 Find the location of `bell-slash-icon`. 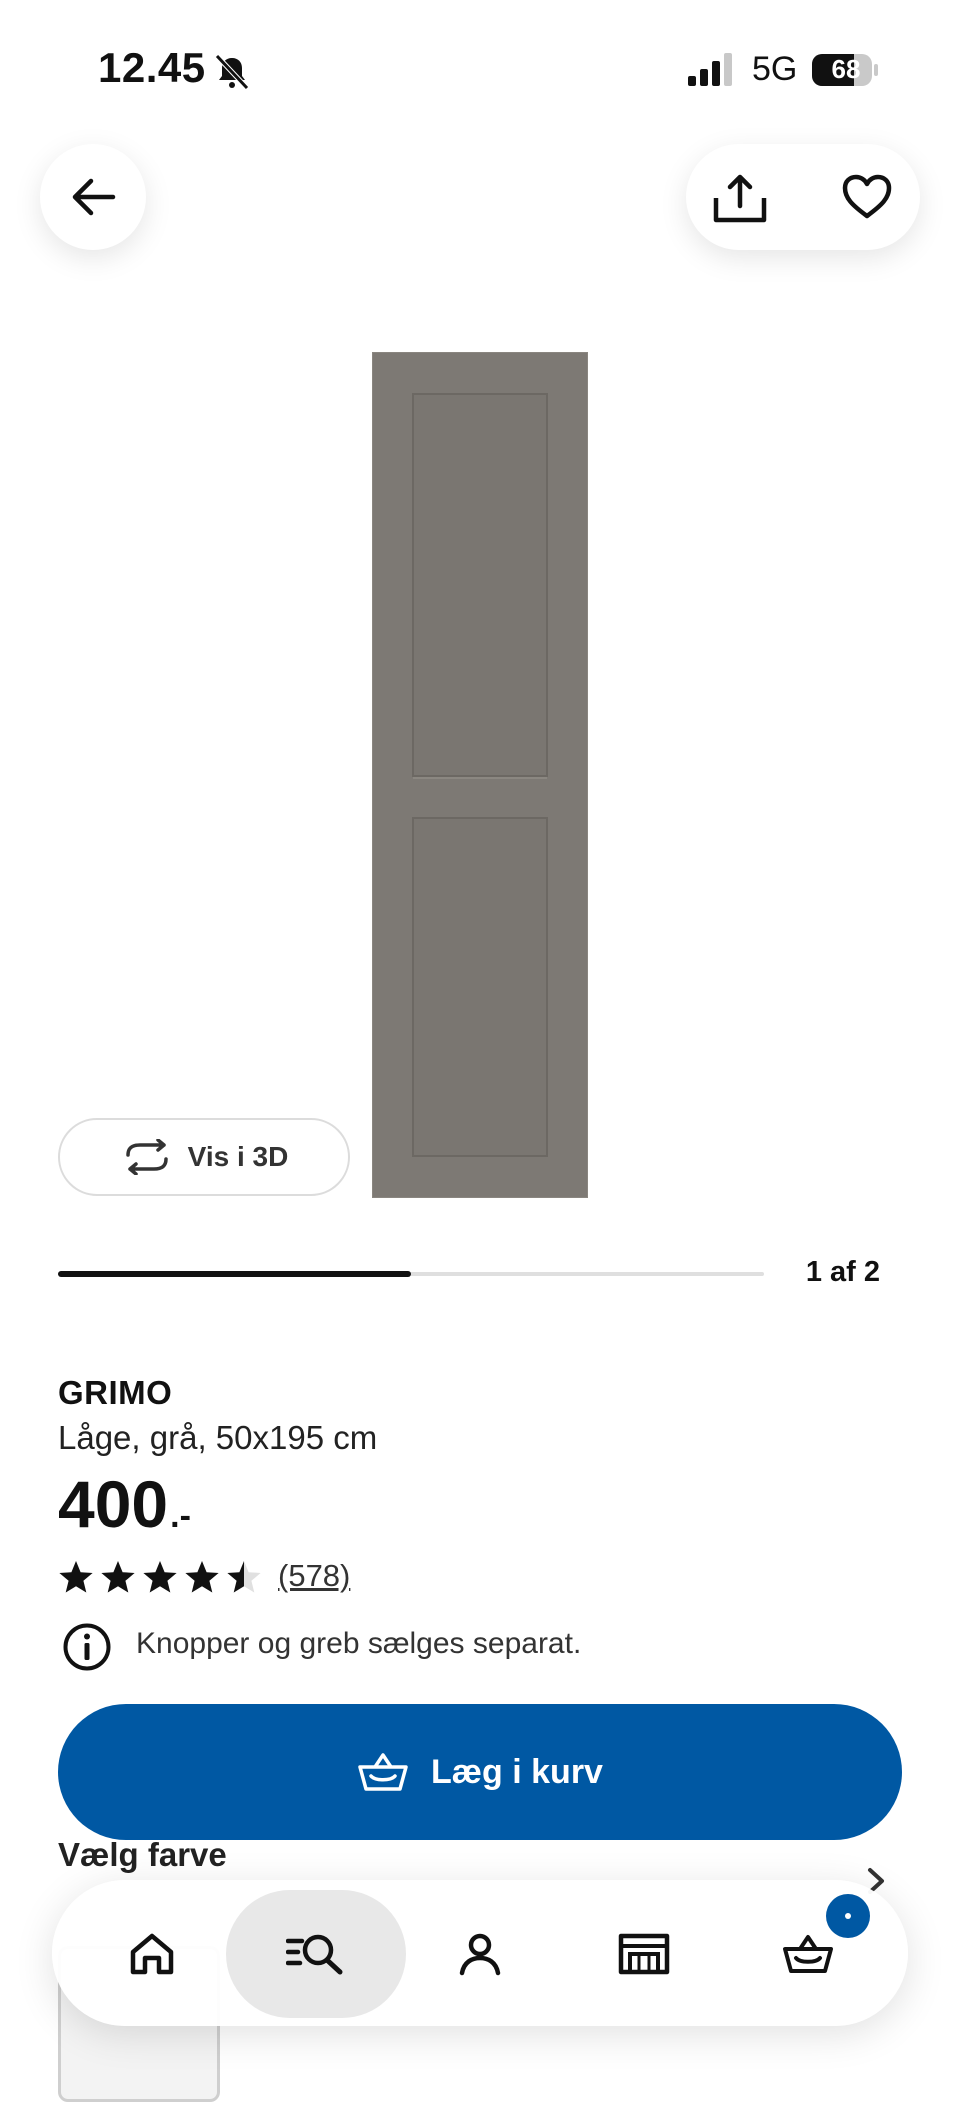

bell-slash-icon is located at coordinates (232, 72).